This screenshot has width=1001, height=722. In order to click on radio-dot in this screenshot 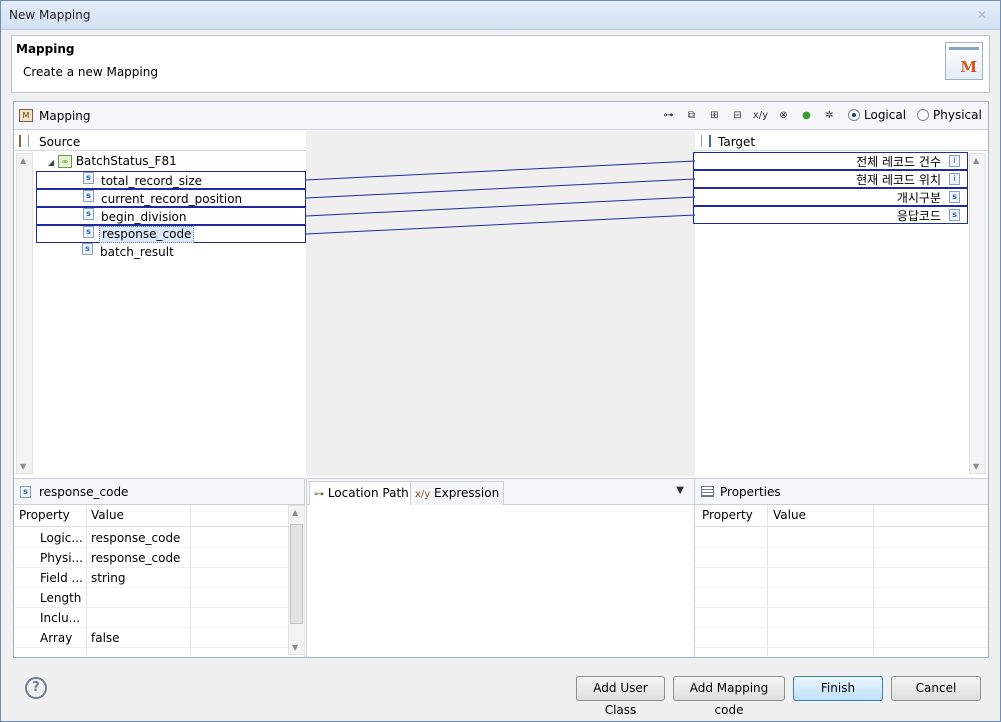, I will do `click(854, 115)`.